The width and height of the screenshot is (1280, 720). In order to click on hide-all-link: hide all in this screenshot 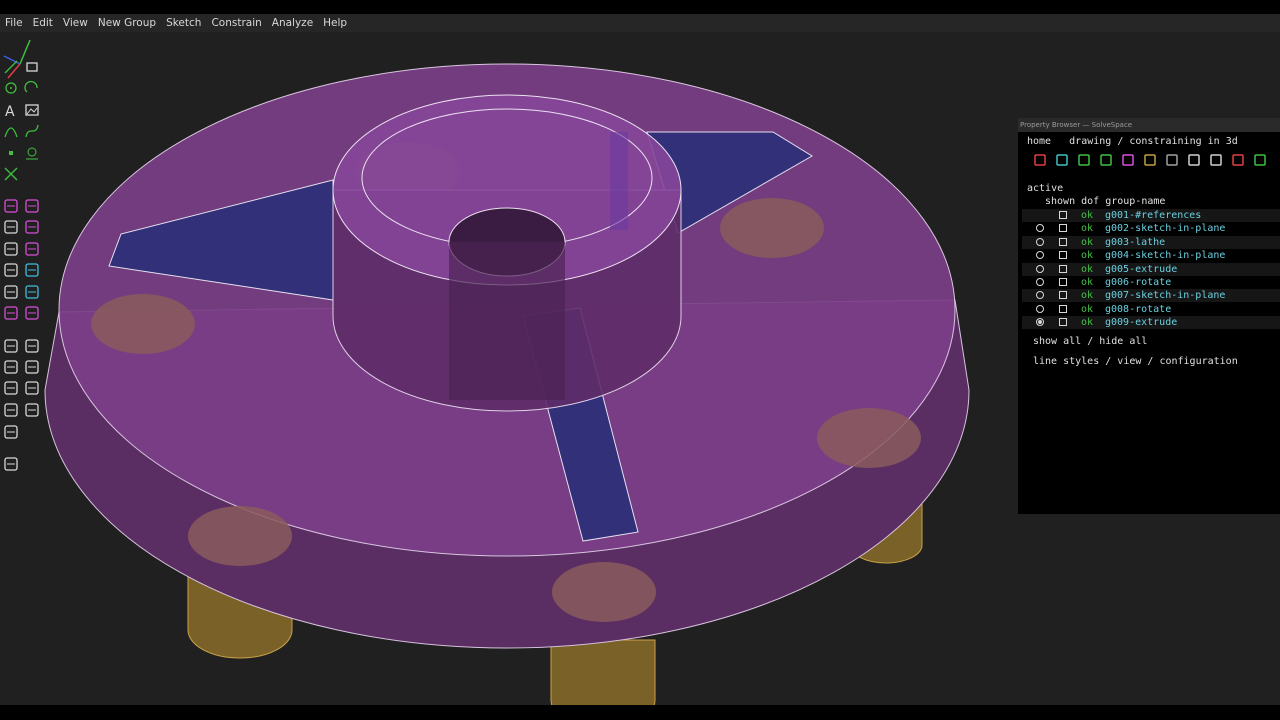, I will do `click(1123, 341)`.